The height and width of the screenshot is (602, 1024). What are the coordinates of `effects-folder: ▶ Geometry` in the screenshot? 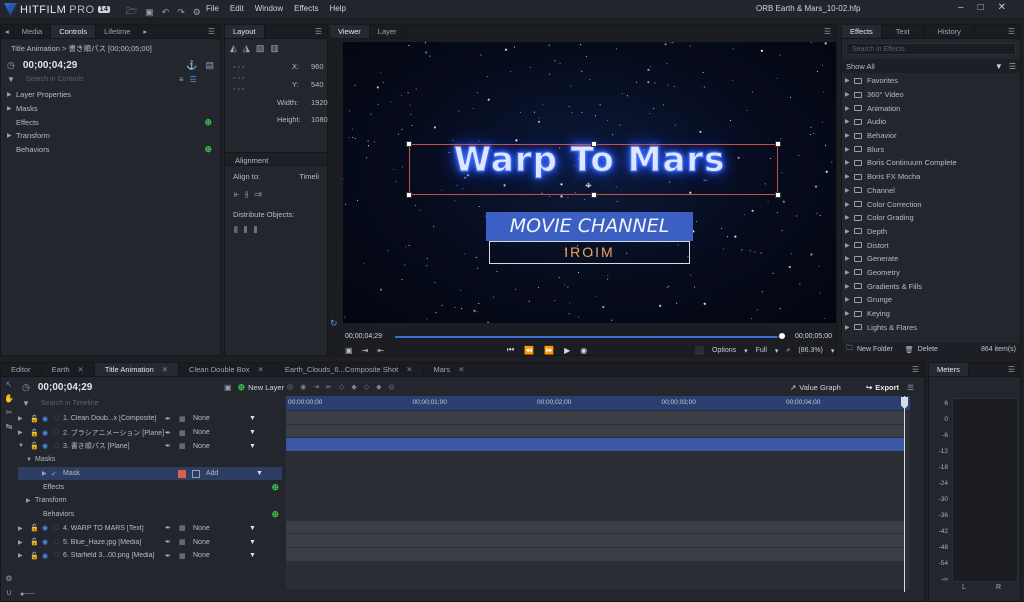 It's located at (931, 273).